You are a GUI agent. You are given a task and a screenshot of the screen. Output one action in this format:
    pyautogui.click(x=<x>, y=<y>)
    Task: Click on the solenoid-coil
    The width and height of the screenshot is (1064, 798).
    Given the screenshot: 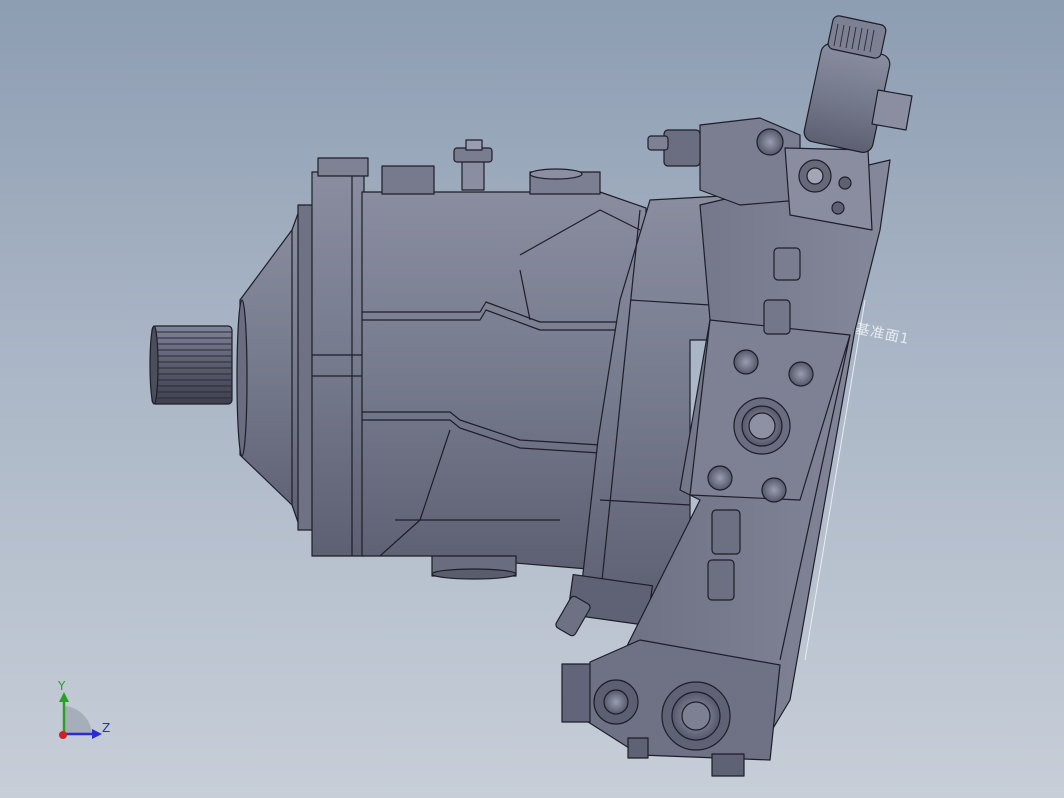 What is the action you would take?
    pyautogui.click(x=857, y=84)
    